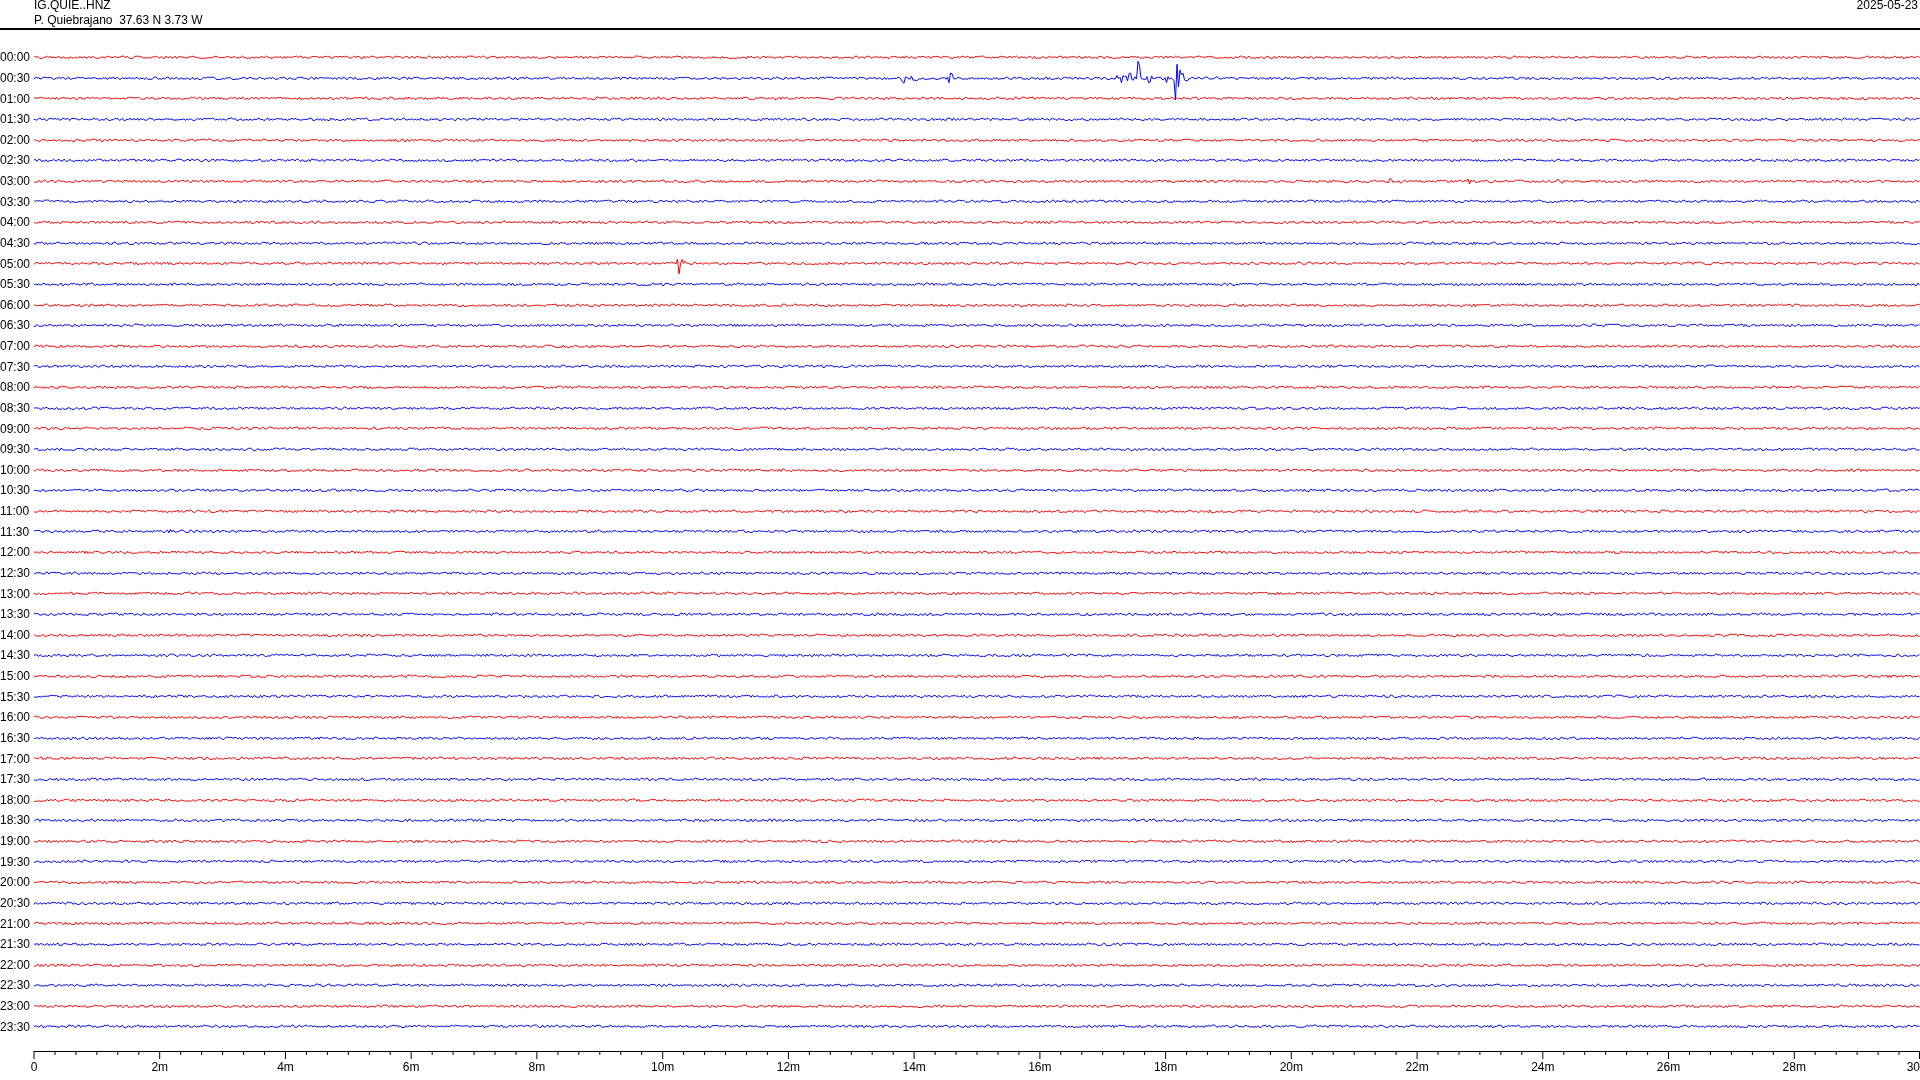  Describe the element at coordinates (914, 1067) in the screenshot. I see `axis-label: 14m` at that location.